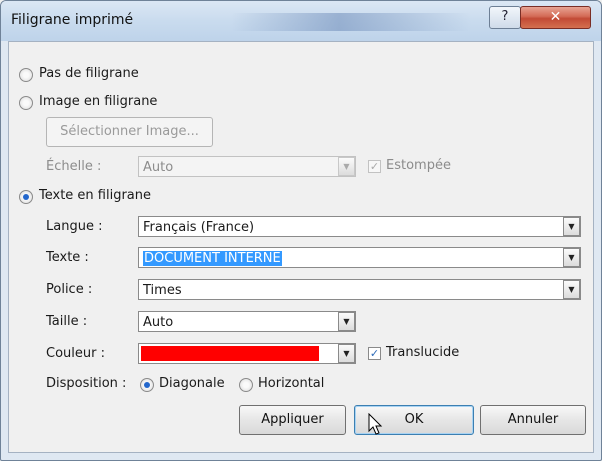 Image resolution: width=602 pixels, height=461 pixels. I want to click on scale-dropdown-button: ▼, so click(346, 166).